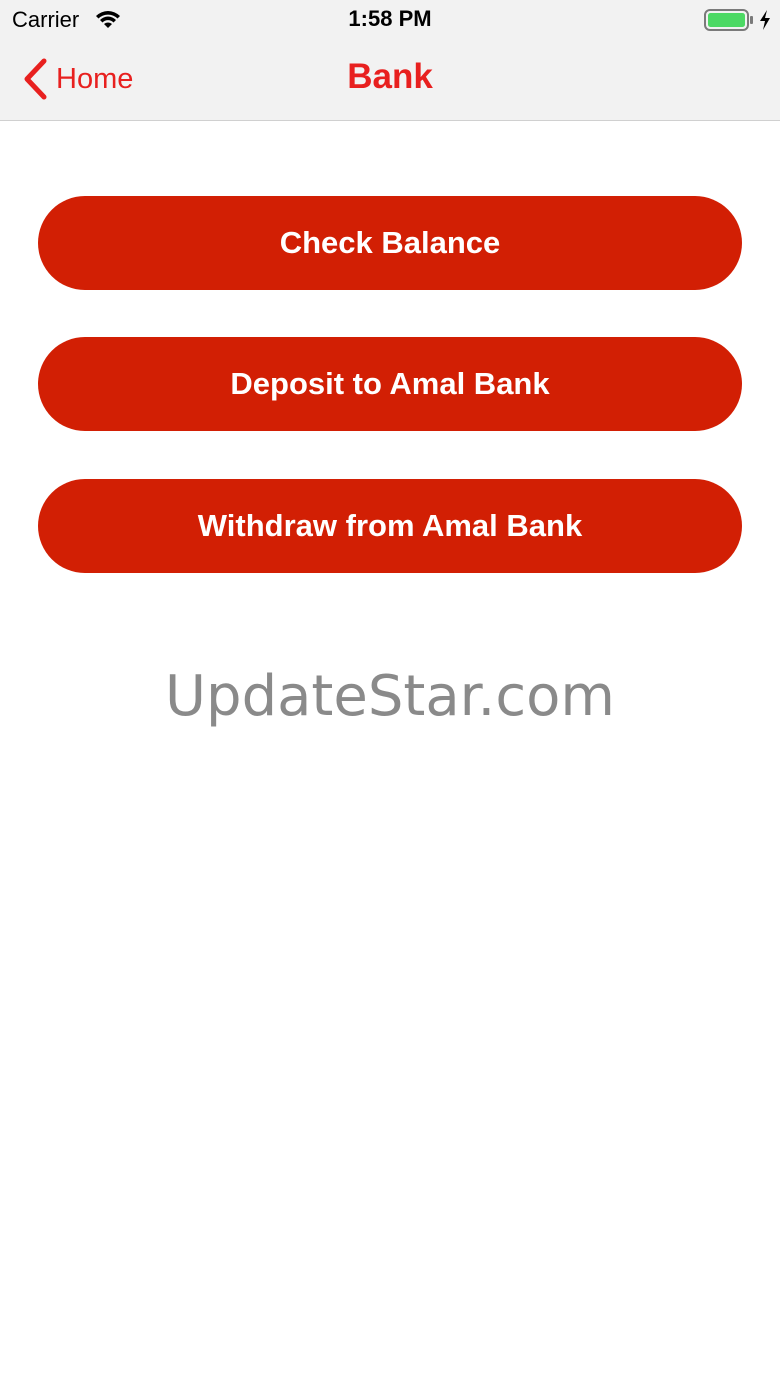 The height and width of the screenshot is (1387, 780). What do you see at coordinates (729, 20) in the screenshot?
I see `battery-full-icon` at bounding box center [729, 20].